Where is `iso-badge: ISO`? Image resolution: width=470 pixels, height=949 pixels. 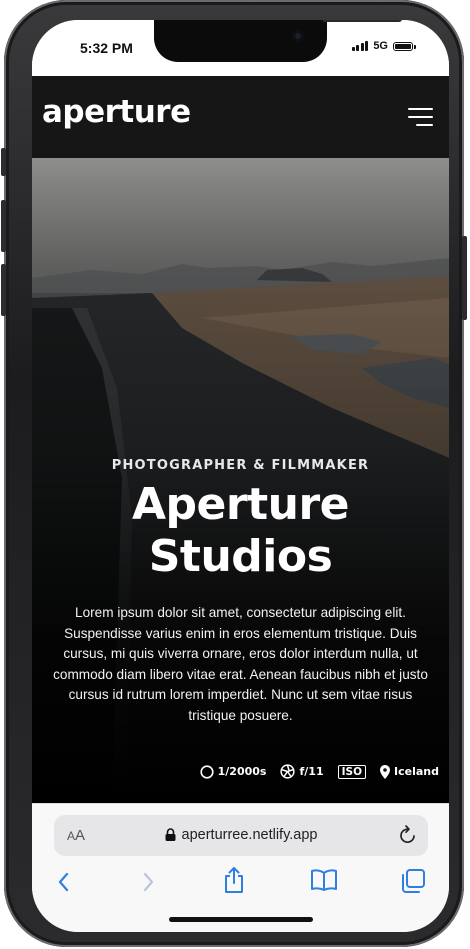
iso-badge: ISO is located at coordinates (352, 771).